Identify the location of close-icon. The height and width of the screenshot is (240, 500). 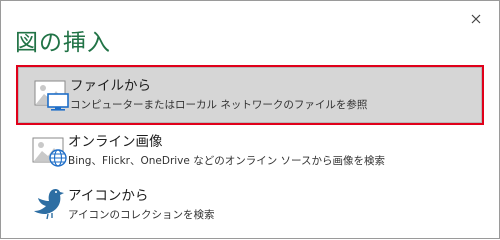
(476, 19).